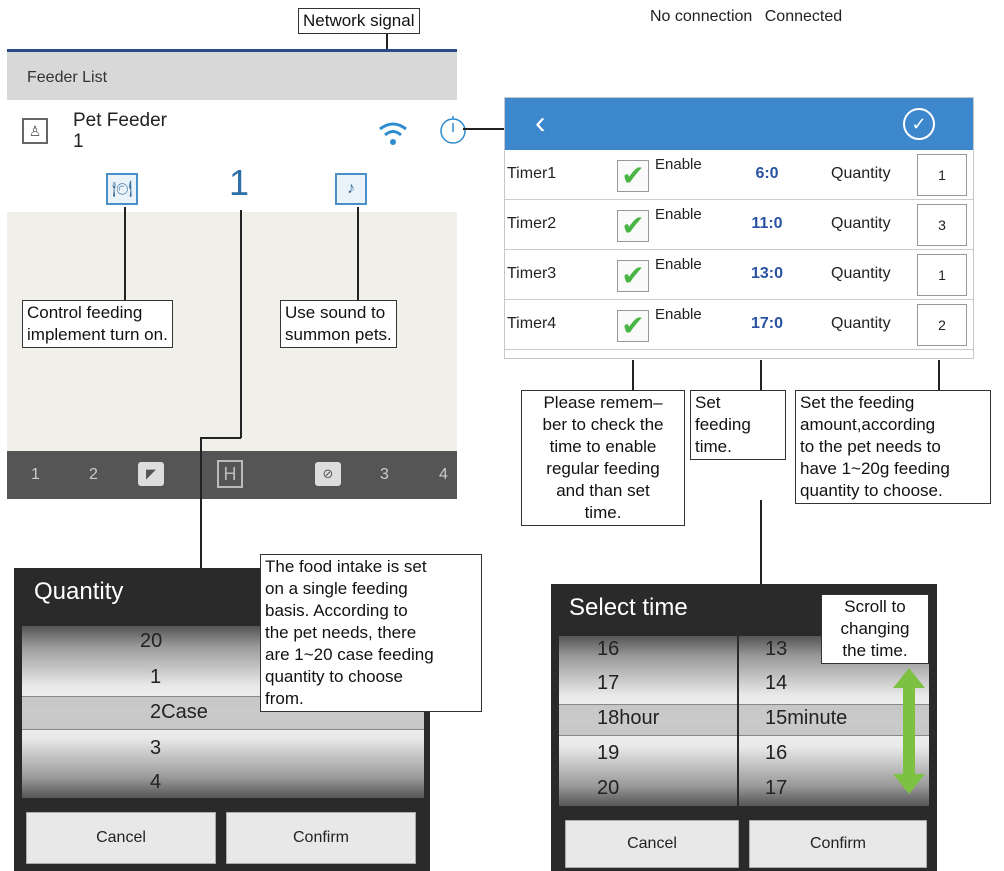 This screenshot has height=871, width=1004. Describe the element at coordinates (540, 122) in the screenshot. I see `back-icon: ‹` at that location.